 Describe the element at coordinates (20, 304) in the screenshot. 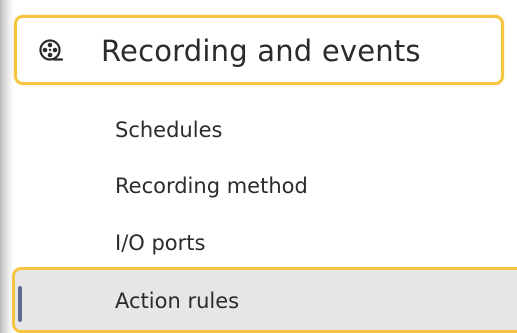

I see `selected-indicator` at that location.